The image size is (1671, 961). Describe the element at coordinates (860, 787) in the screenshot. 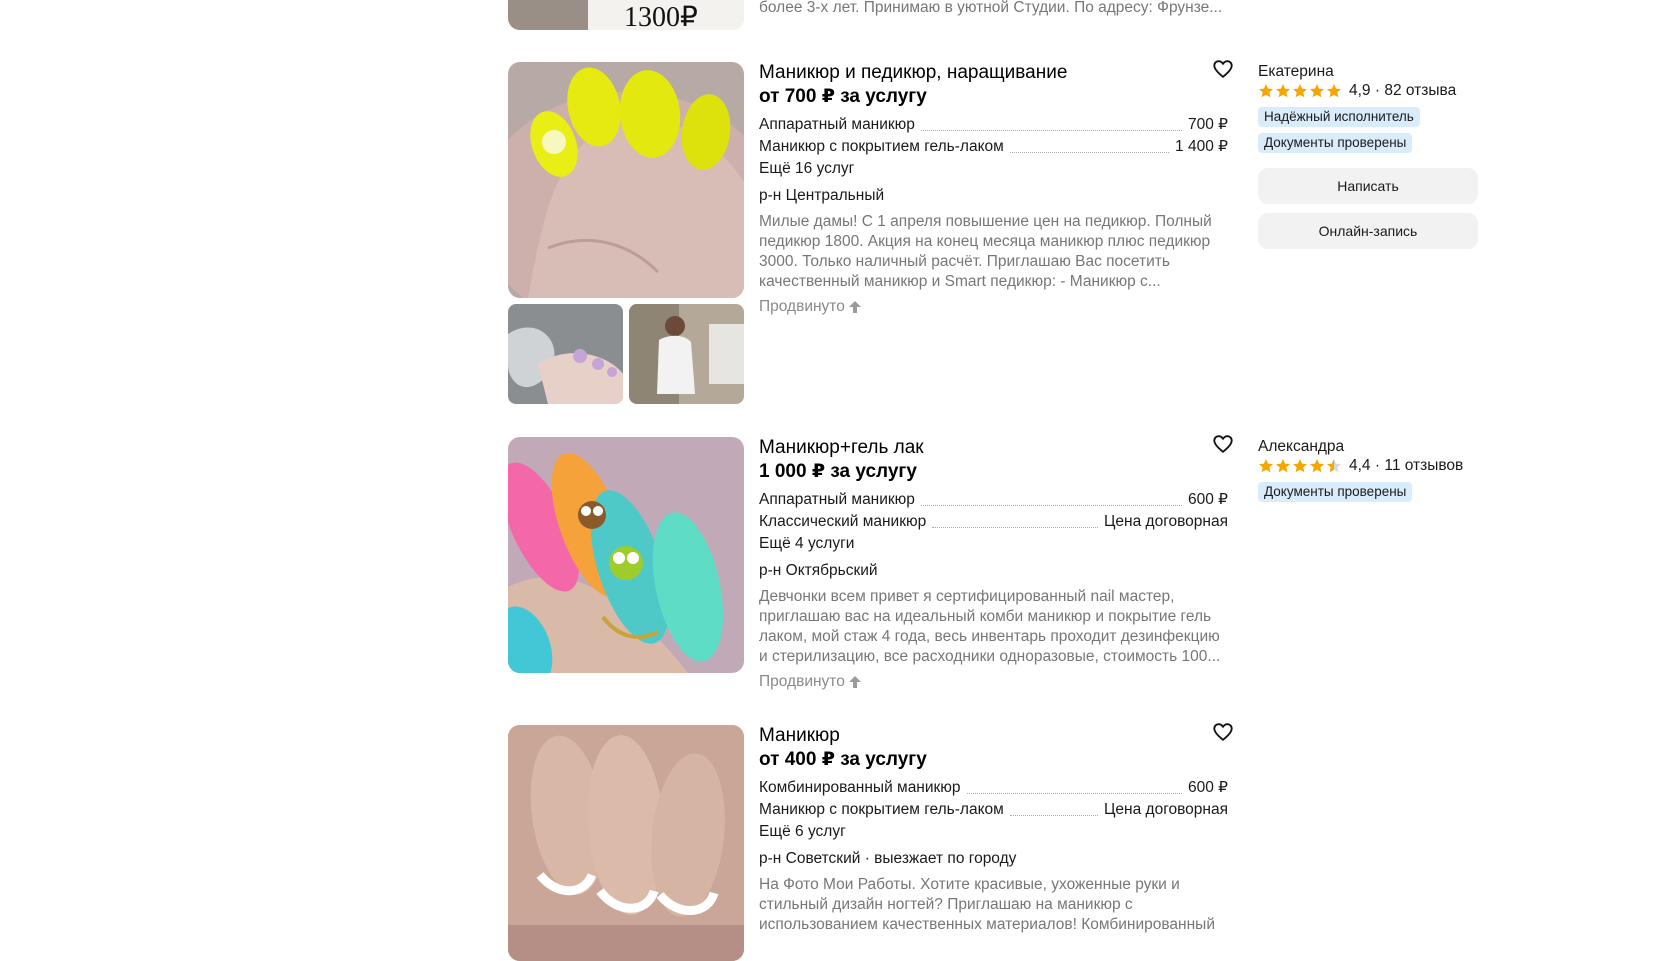

I see `service-name: Комбинированный маникюр` at that location.